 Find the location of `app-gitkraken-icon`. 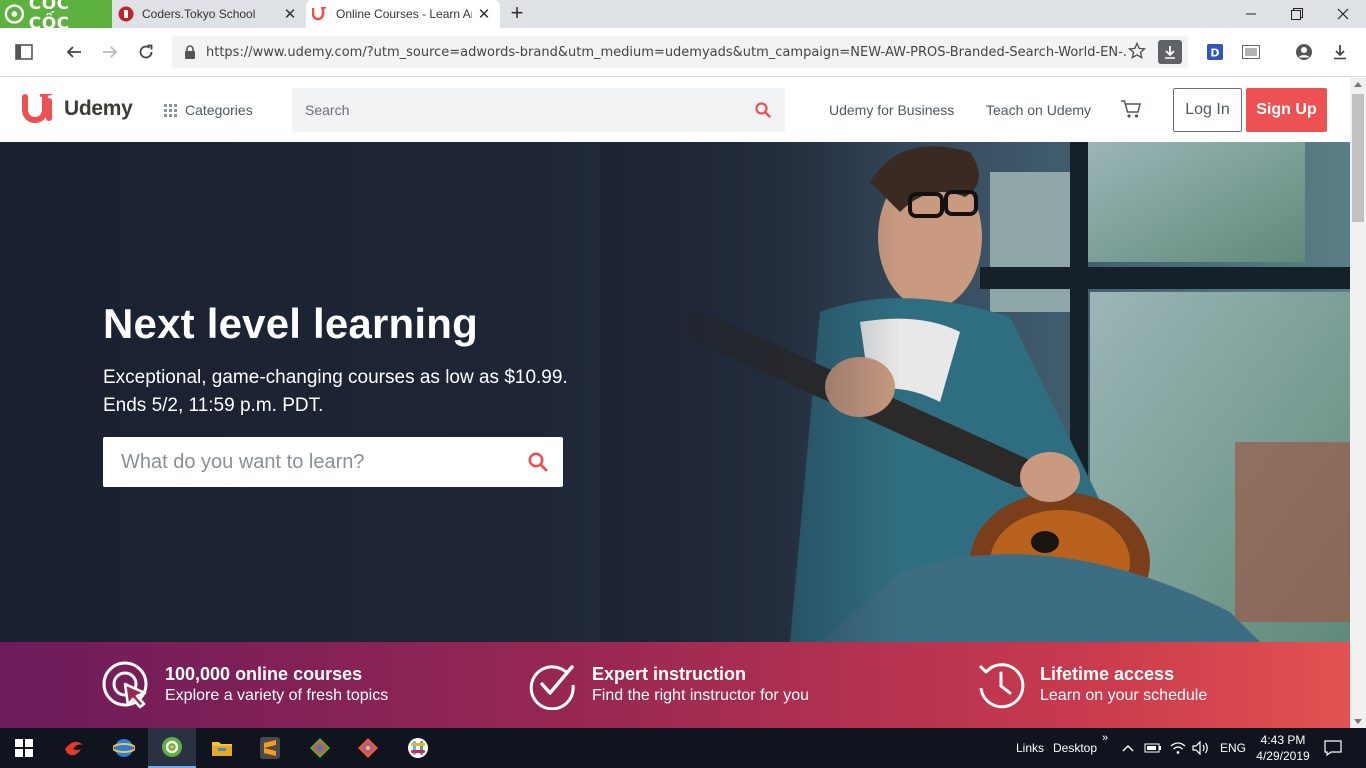

app-gitkraken-icon is located at coordinates (320, 748).